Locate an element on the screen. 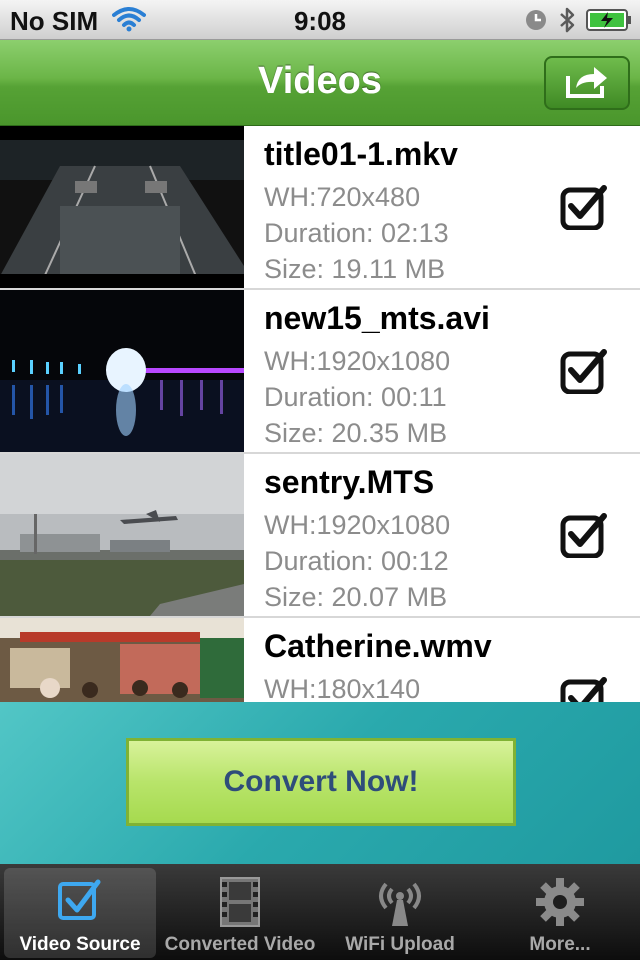  video-name: title01-1.mkv is located at coordinates (361, 154).